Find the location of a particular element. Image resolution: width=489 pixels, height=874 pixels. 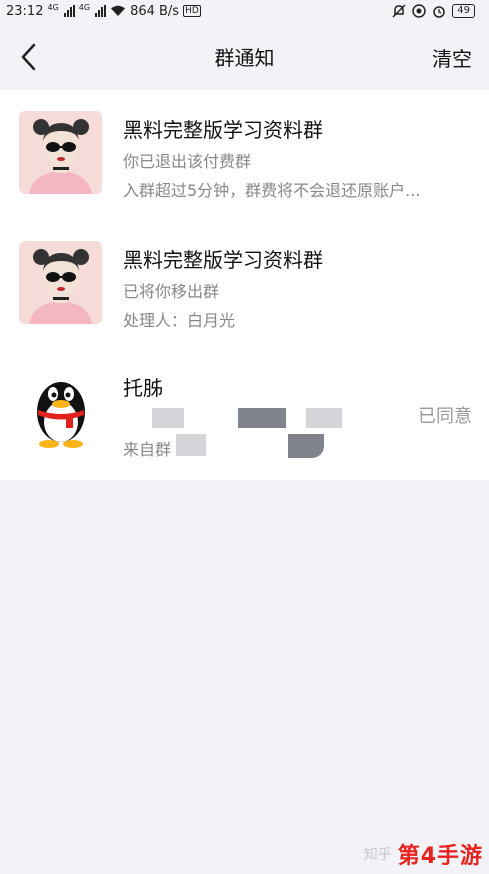

network-speed: 864 B/s is located at coordinates (155, 11).